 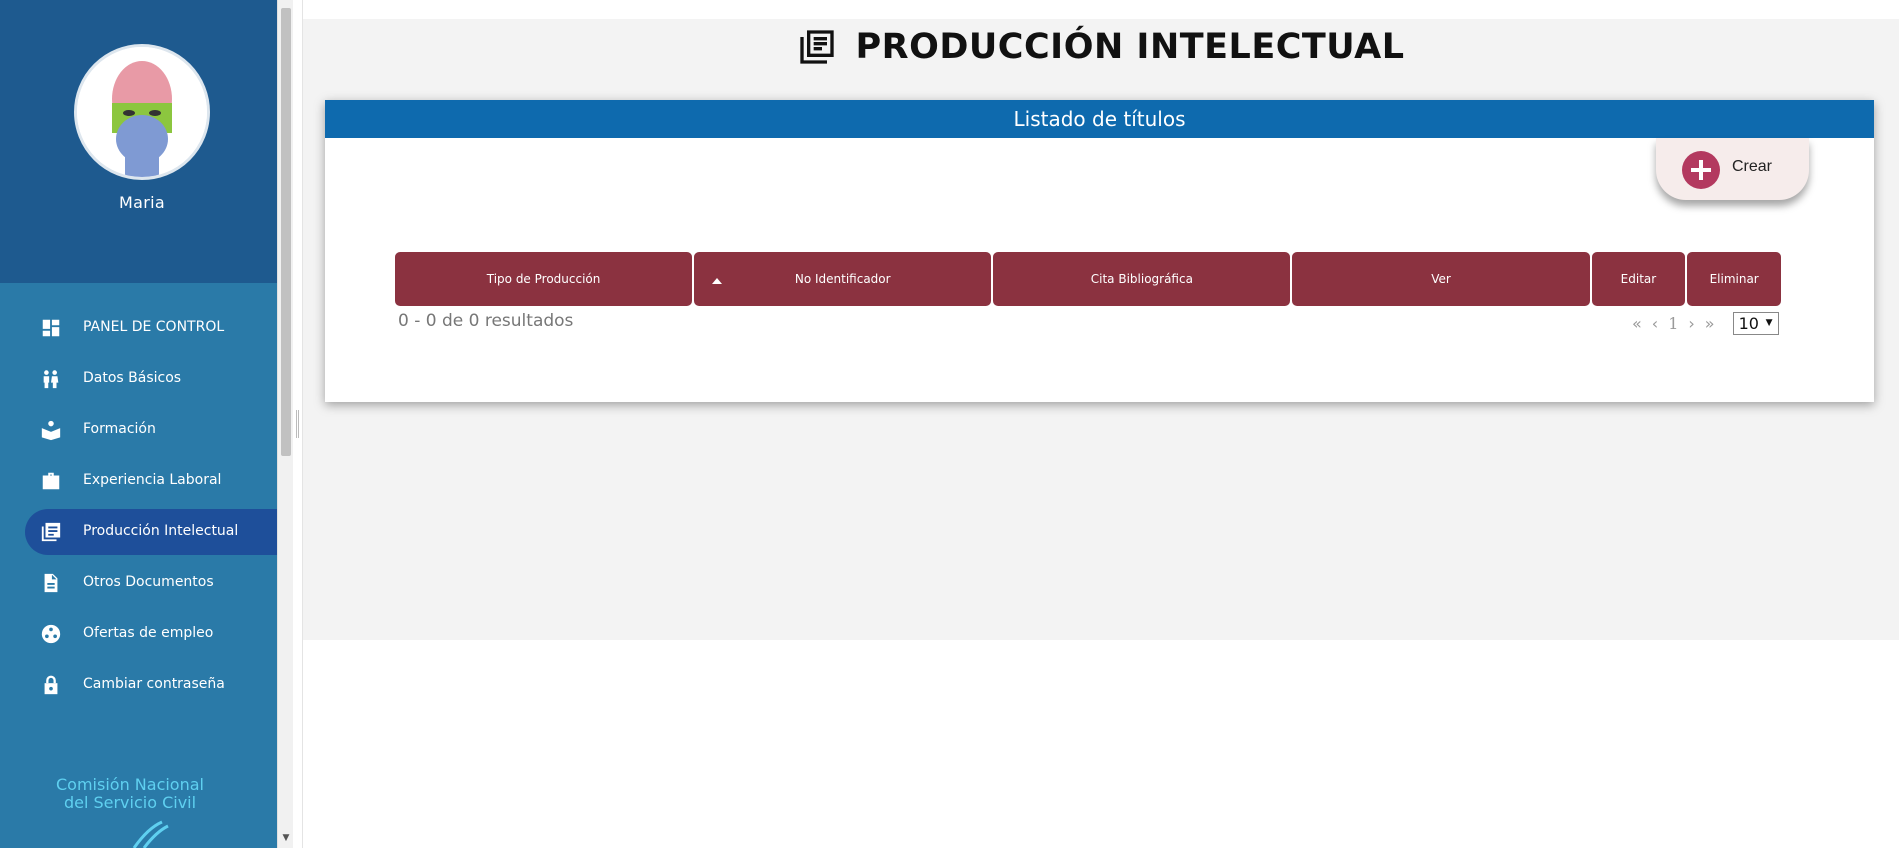 I want to click on column-header-ver: Ver, so click(x=1441, y=279).